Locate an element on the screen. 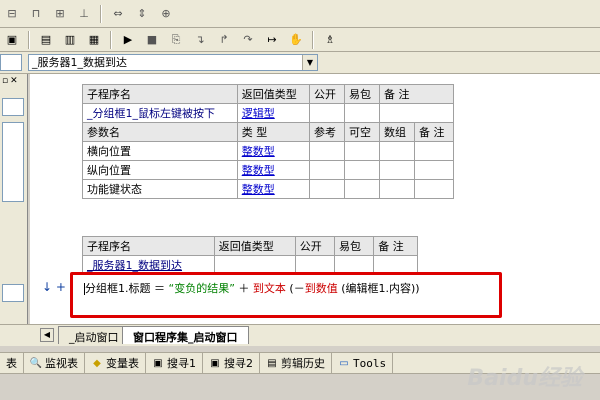 This screenshot has height=400, width=600. toolbar-row-1: ⊟ ⊓ ⊞ ⊥ ⇔ ⇕ ⊕ is located at coordinates (300, 14).